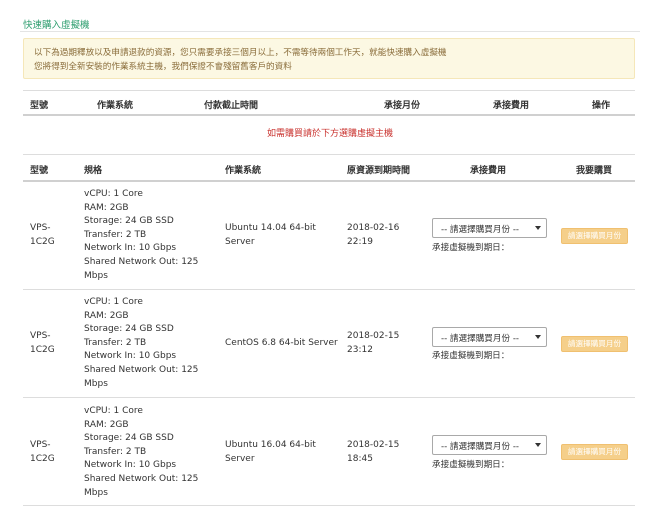  Describe the element at coordinates (373, 452) in the screenshot. I see `row-expire: 2018-02-15 18:45` at that location.